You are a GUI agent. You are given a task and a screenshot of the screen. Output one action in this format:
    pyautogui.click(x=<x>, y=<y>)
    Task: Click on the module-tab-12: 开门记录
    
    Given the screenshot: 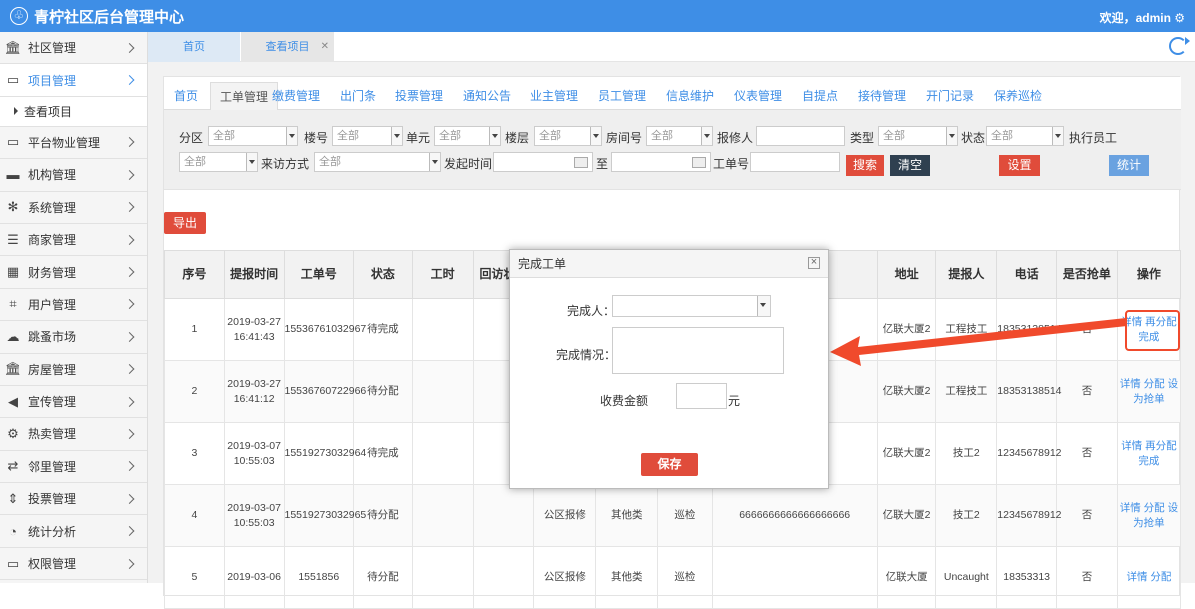 What is the action you would take?
    pyautogui.click(x=950, y=96)
    